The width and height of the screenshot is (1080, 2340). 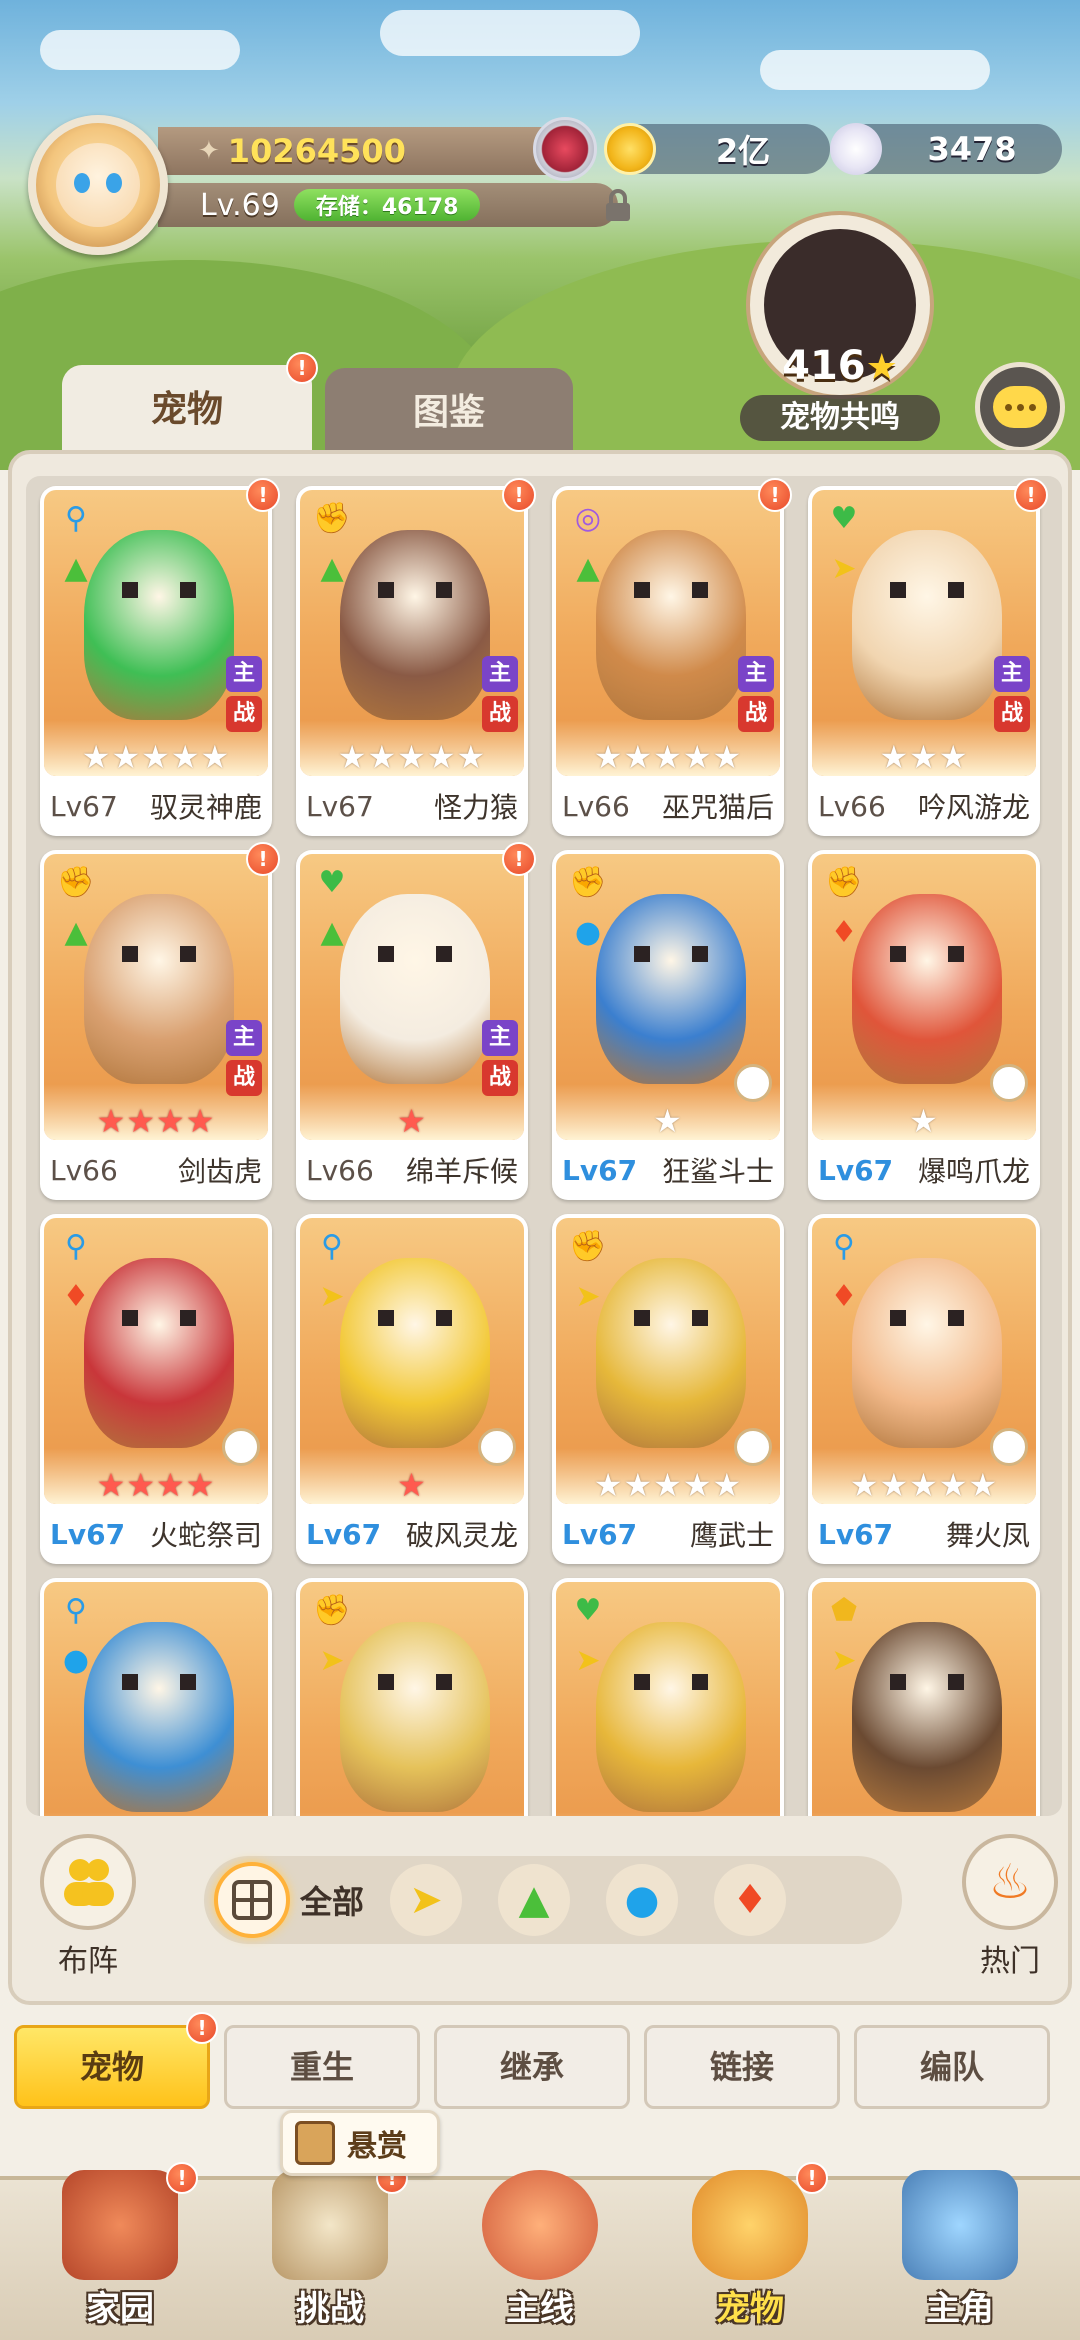 I want to click on pet-card: ✊ ➤, so click(x=412, y=1697).